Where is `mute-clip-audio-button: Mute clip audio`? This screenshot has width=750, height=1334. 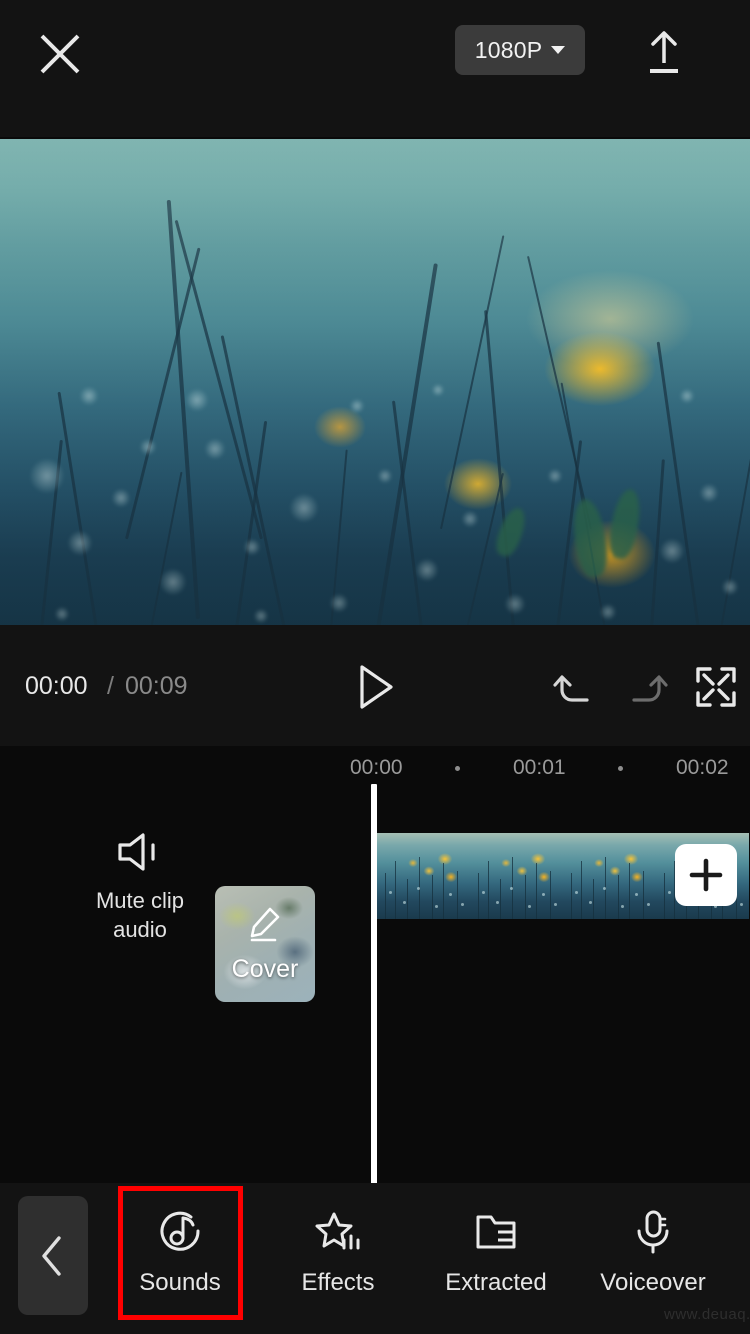 mute-clip-audio-button: Mute clip audio is located at coordinates (140, 887).